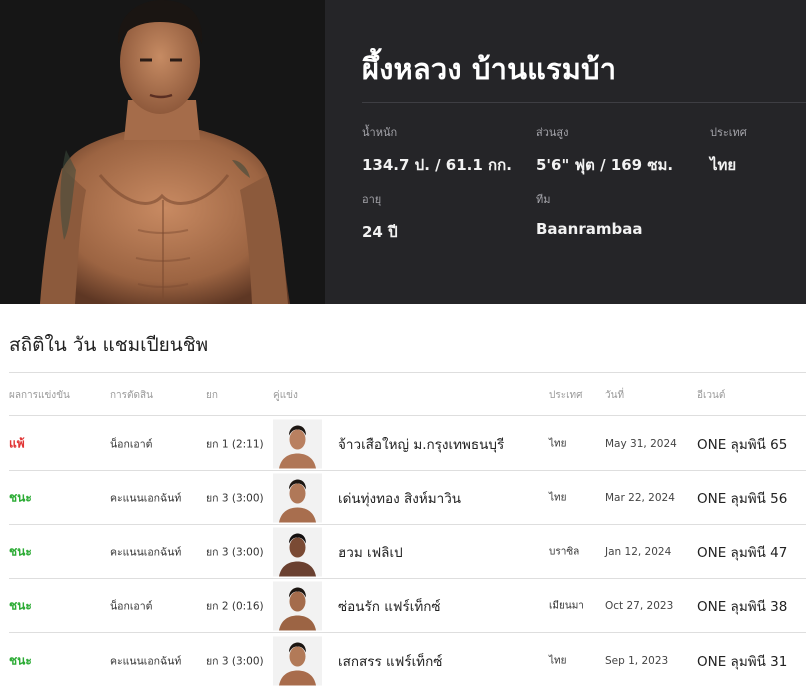 This screenshot has width=806, height=690. I want to click on round-text: ยก 1 (2:11), so click(235, 444).